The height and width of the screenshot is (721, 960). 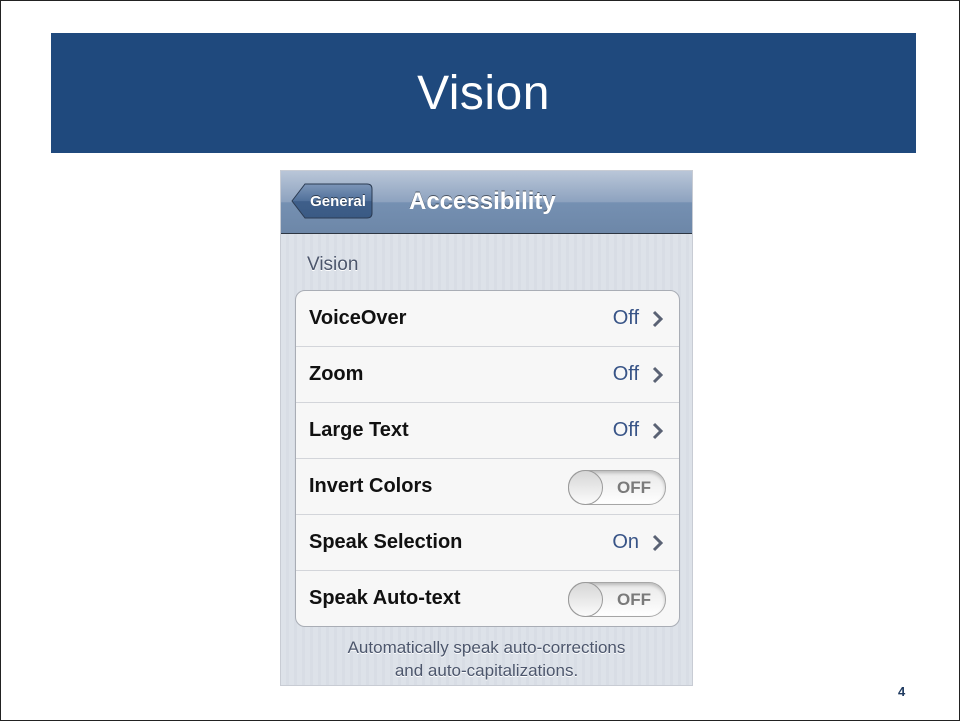 What do you see at coordinates (902, 691) in the screenshot?
I see `slide-number: 4` at bounding box center [902, 691].